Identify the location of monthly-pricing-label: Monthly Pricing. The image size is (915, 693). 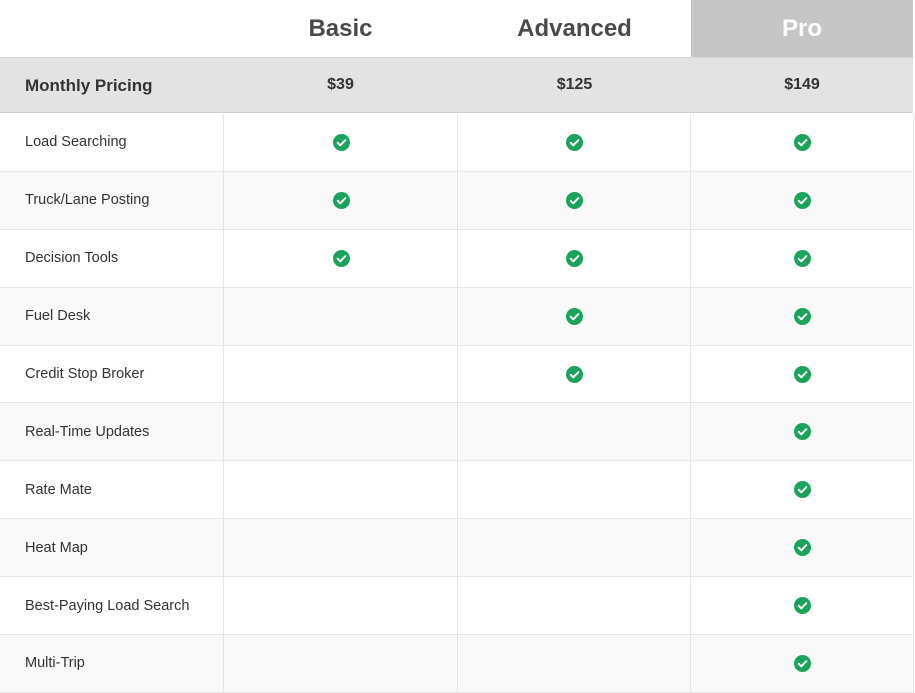
(89, 85).